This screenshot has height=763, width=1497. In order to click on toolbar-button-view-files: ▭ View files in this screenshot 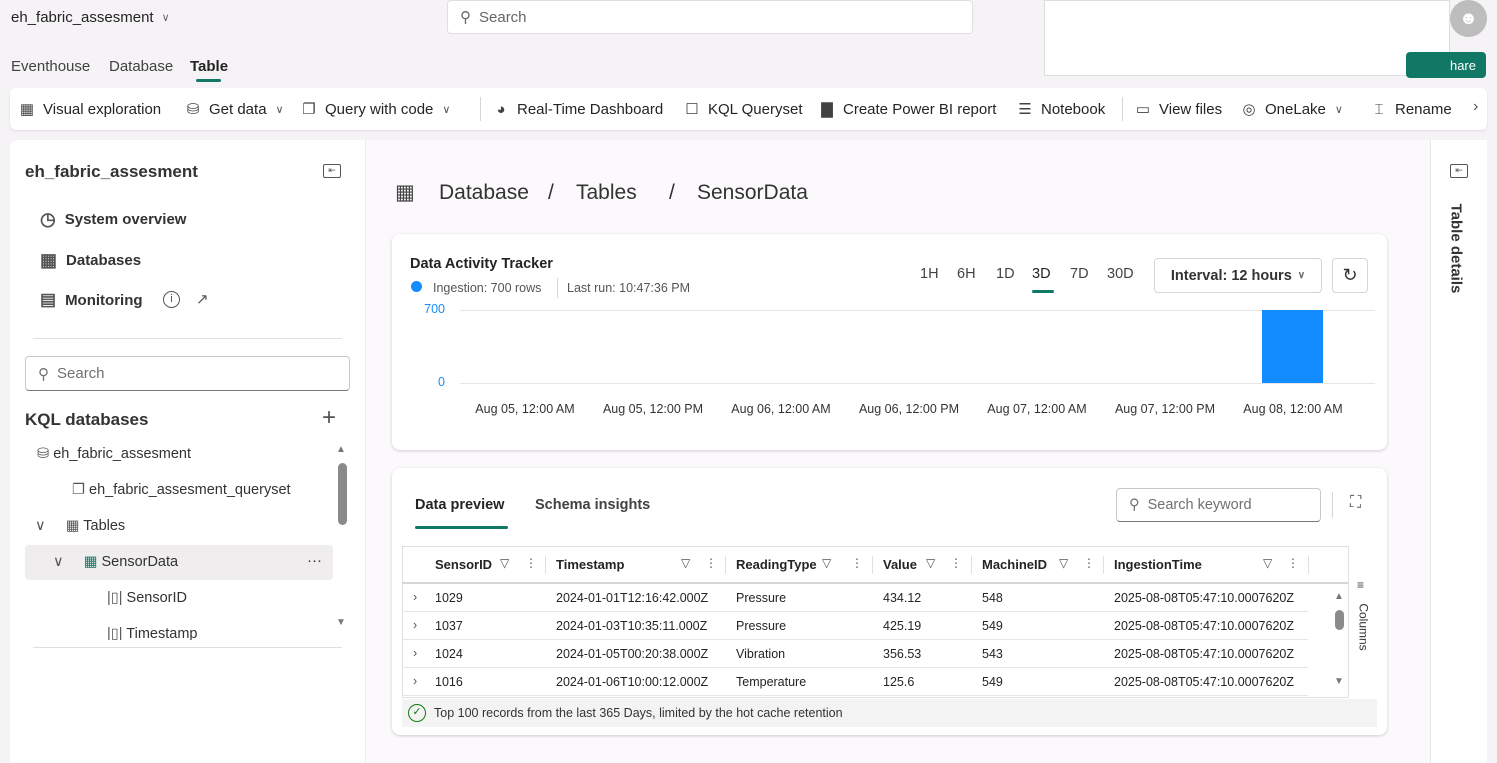, I will do `click(1178, 109)`.